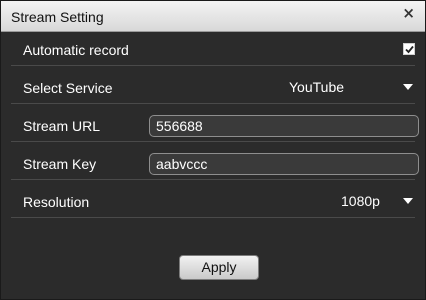  I want to click on checkmark-icon, so click(409, 49).